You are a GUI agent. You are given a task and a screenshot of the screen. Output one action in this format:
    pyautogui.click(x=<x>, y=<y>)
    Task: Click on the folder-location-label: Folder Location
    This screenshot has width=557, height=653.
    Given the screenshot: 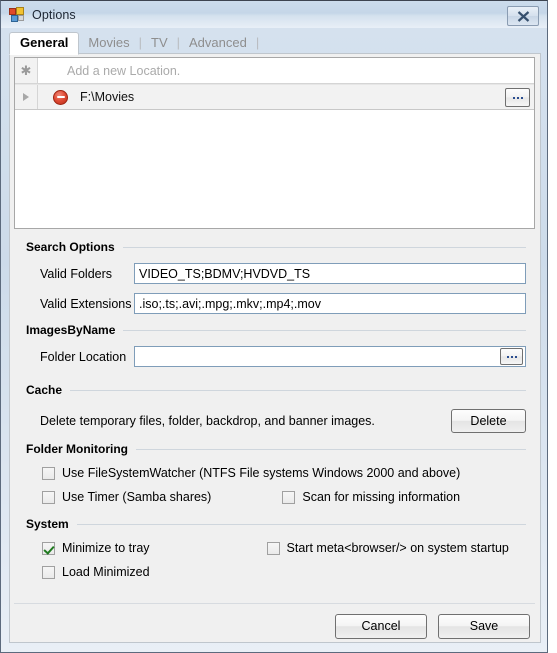 What is the action you would take?
    pyautogui.click(x=83, y=356)
    